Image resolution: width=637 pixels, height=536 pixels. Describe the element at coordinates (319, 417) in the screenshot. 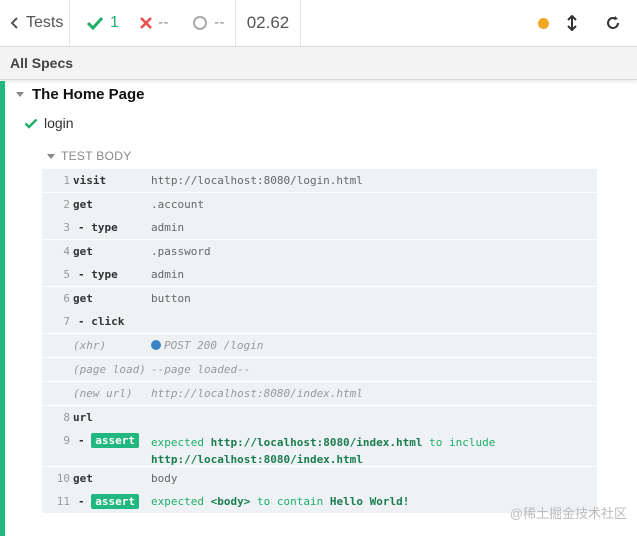

I see `command-row: 8 url` at that location.